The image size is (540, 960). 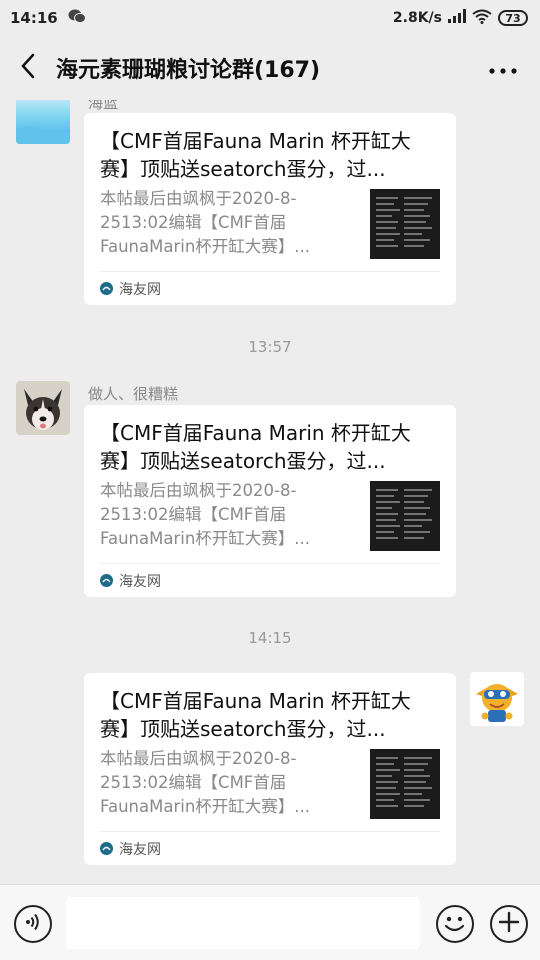 What do you see at coordinates (133, 394) in the screenshot?
I see `sender-name: 做人、很糟糕` at bounding box center [133, 394].